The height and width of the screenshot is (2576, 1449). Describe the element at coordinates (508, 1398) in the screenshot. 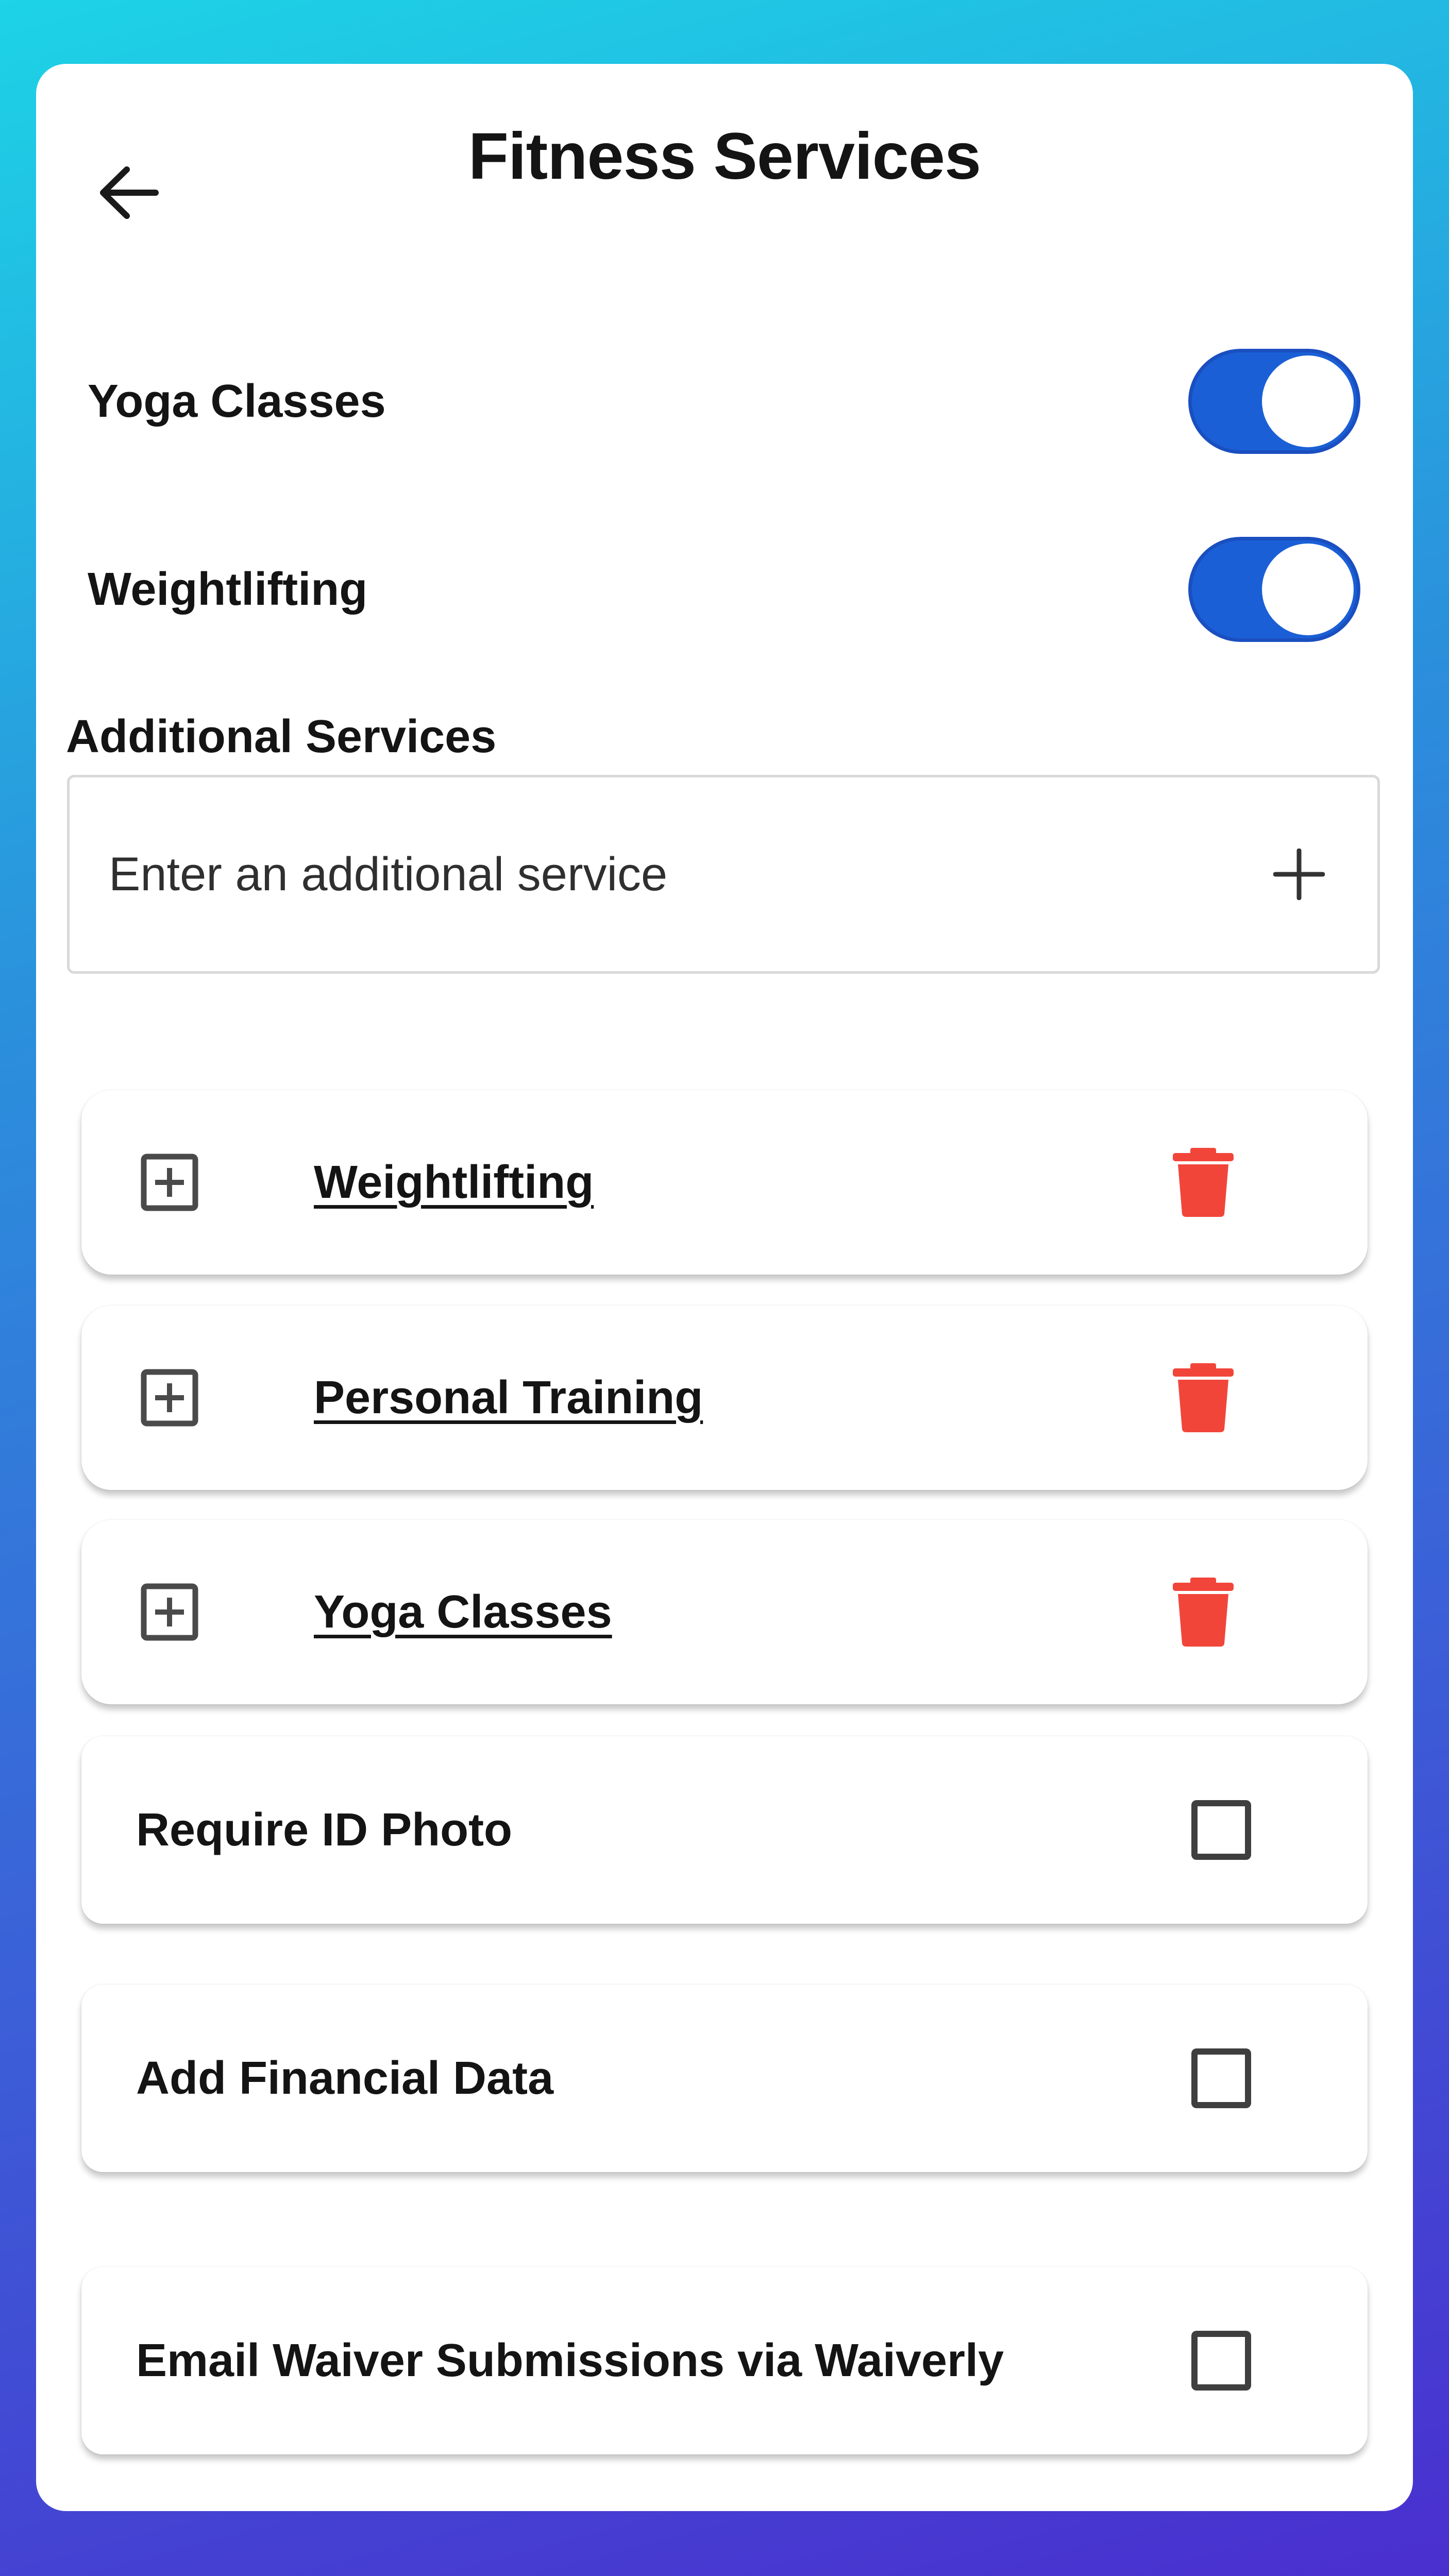

I see `service-link: Personal Training` at that location.